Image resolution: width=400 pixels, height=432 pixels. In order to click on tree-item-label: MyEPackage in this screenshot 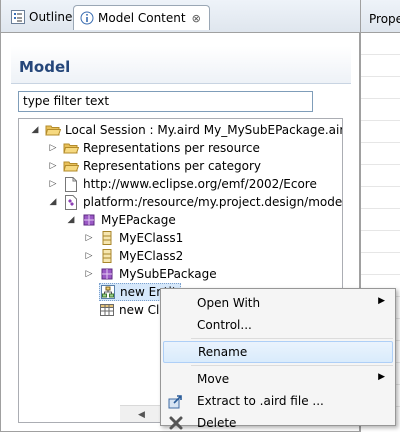, I will do `click(138, 220)`.